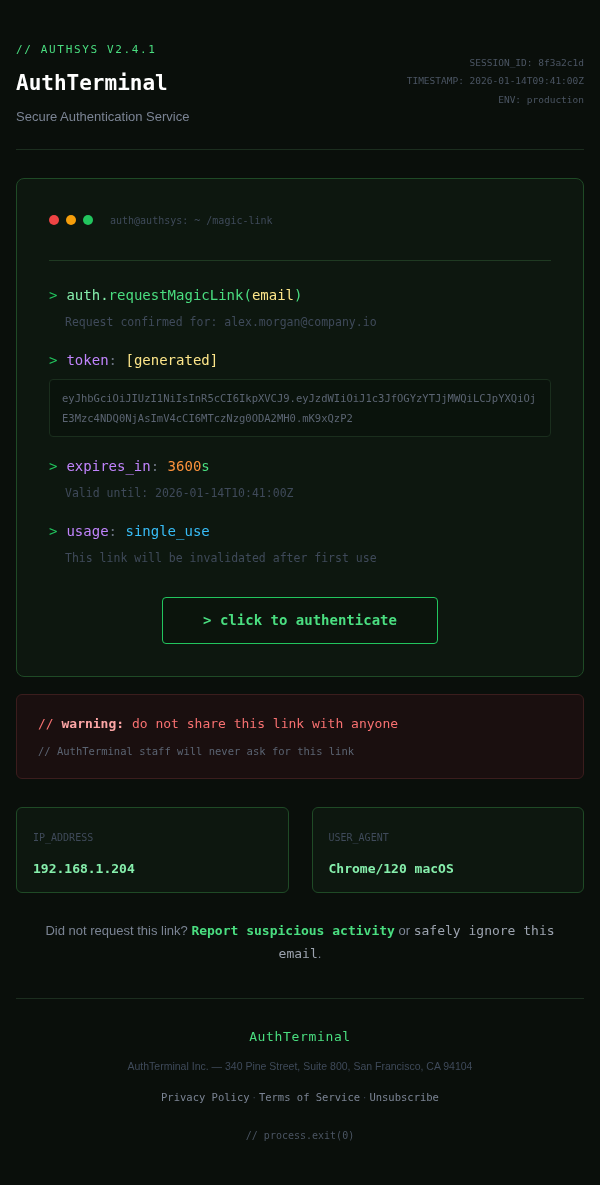 Image resolution: width=600 pixels, height=1185 pixels. What do you see at coordinates (300, 1036) in the screenshot?
I see `footer-brand: AuthTerminal` at bounding box center [300, 1036].